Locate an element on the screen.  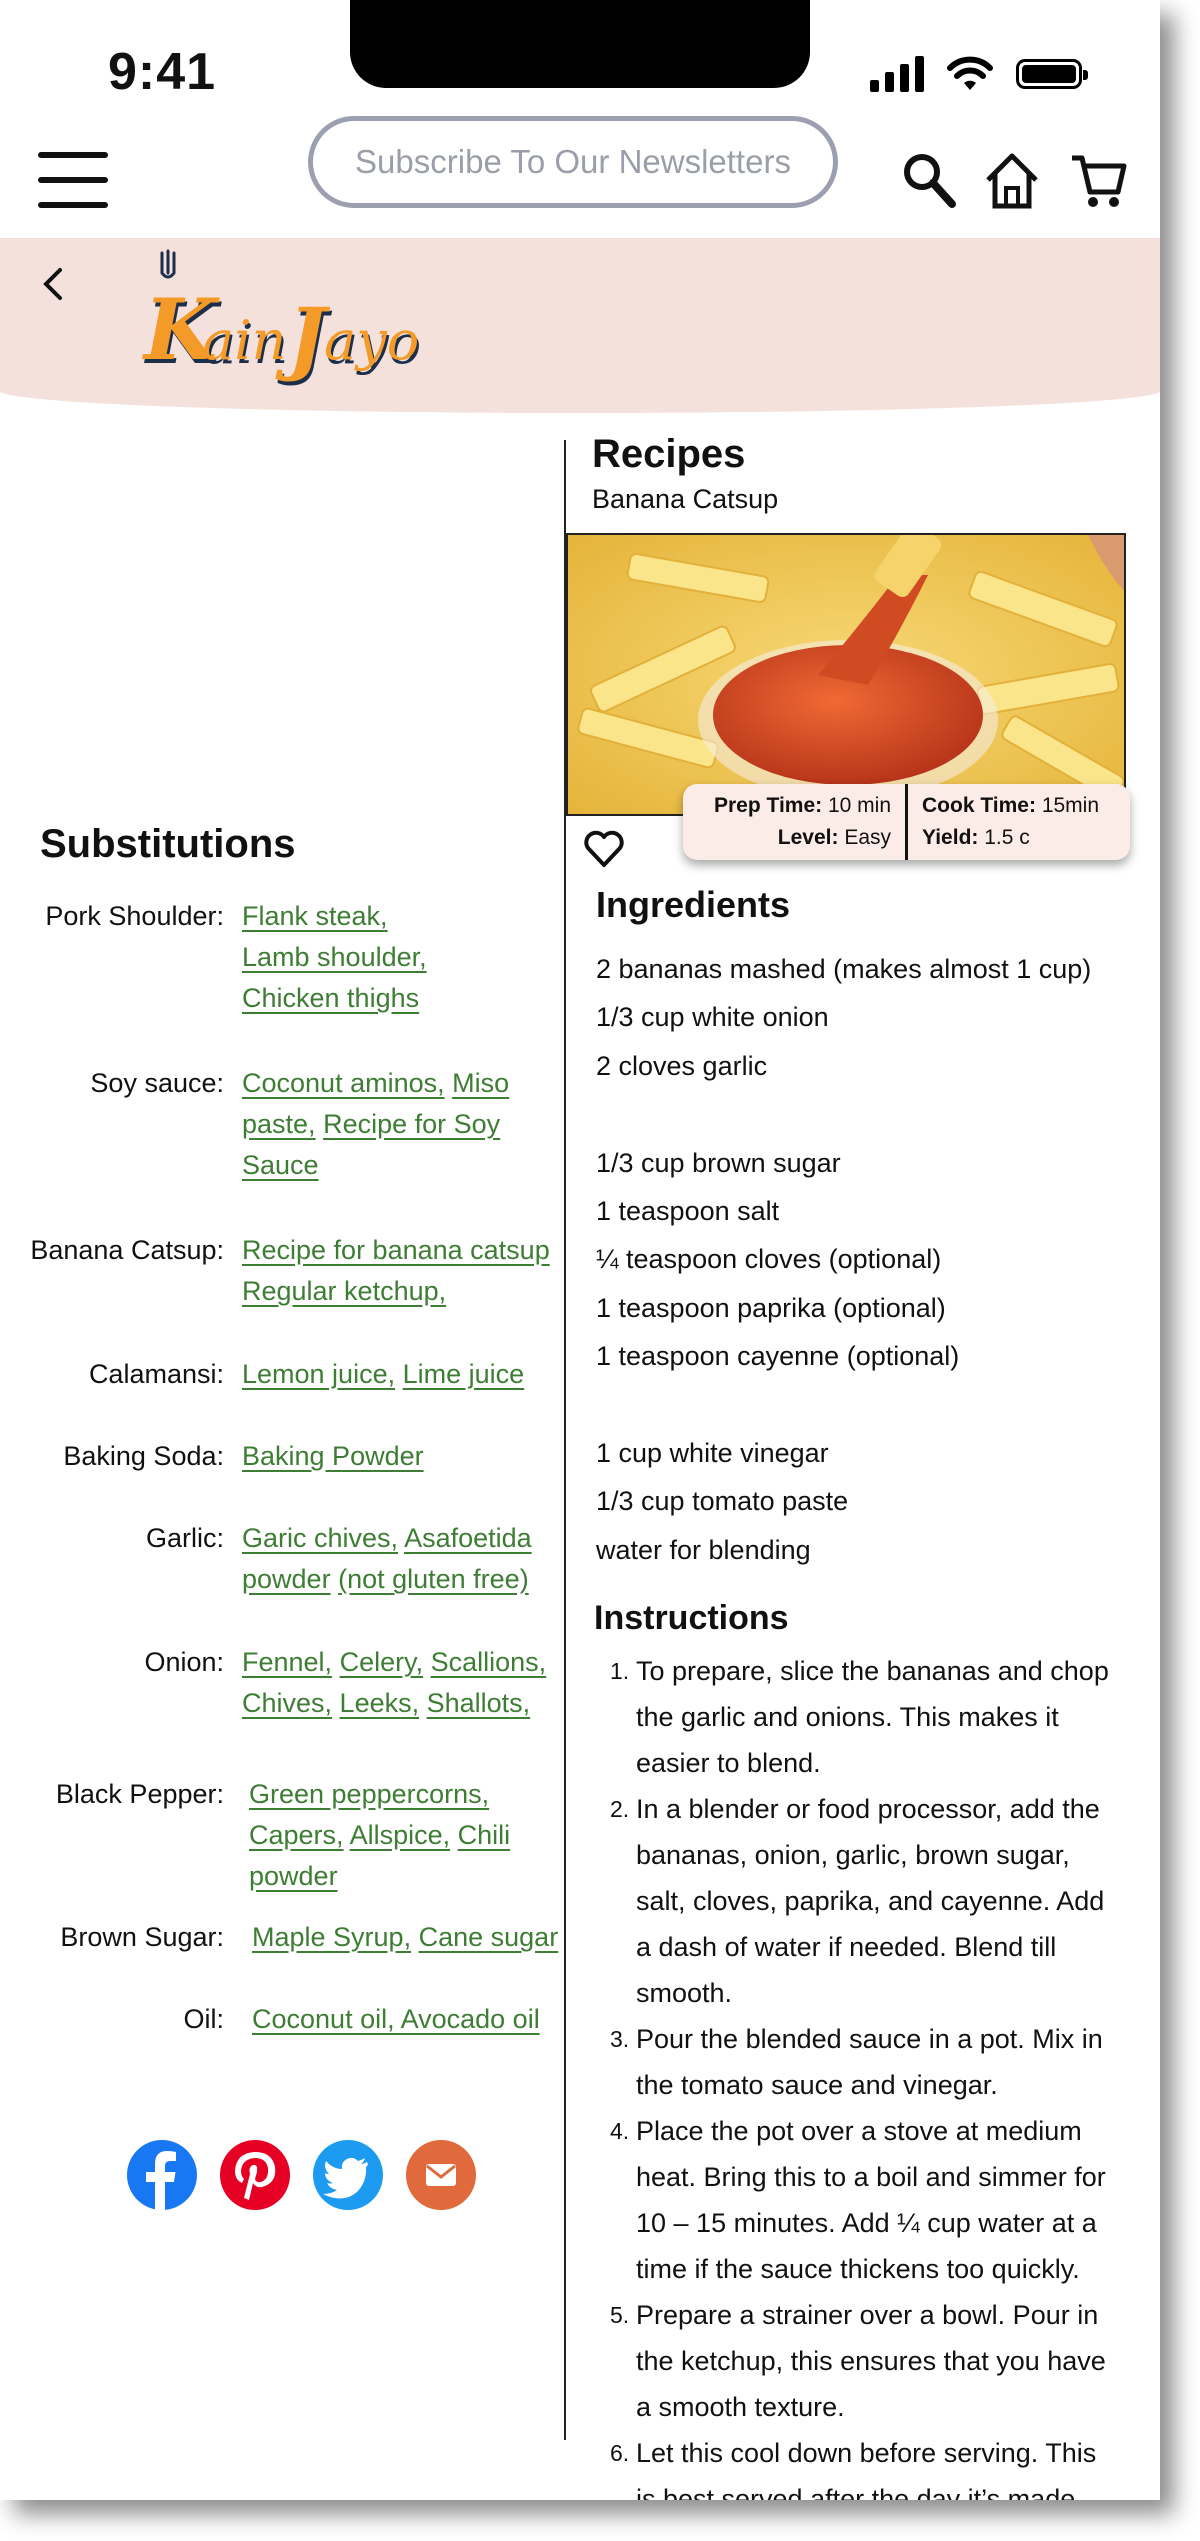
substitution-link: Chili is located at coordinates (484, 1835).